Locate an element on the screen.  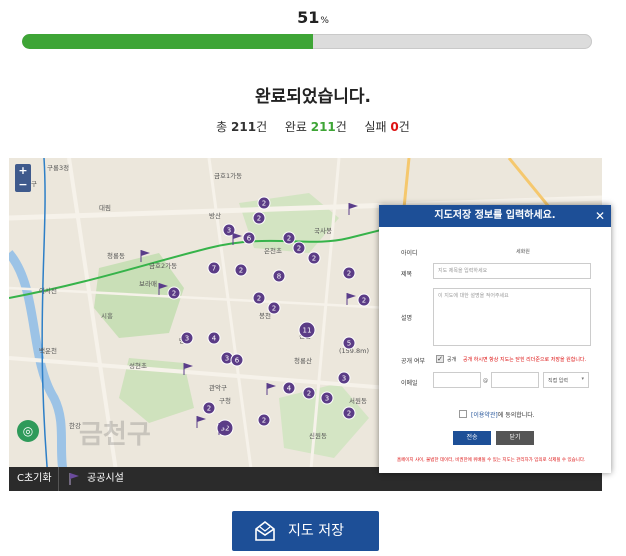
cluster-count: 5 is located at coordinates (349, 344).